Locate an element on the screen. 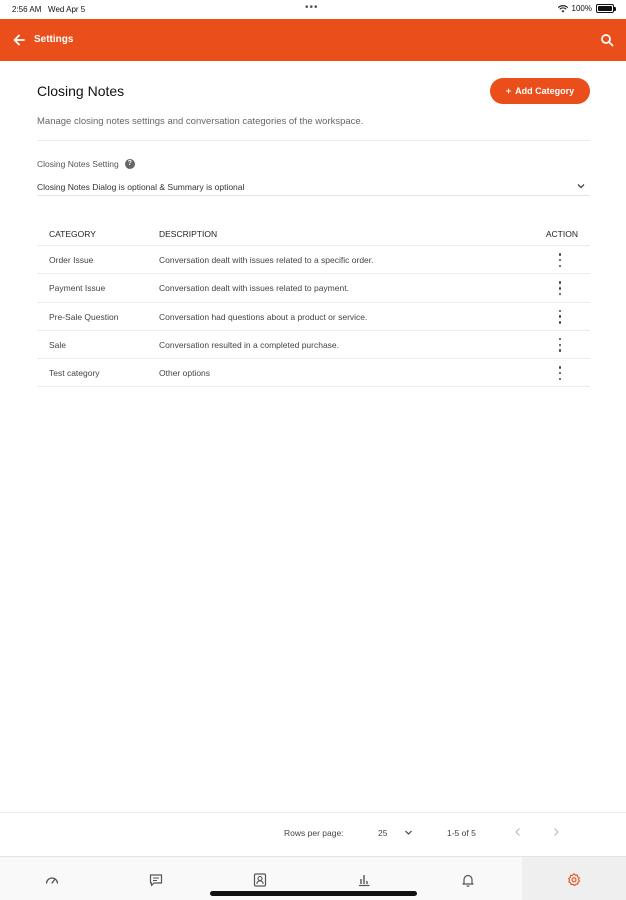 The height and width of the screenshot is (900, 626). closing-notes-setting-label: Closing Notes Setting ? is located at coordinates (86, 164).